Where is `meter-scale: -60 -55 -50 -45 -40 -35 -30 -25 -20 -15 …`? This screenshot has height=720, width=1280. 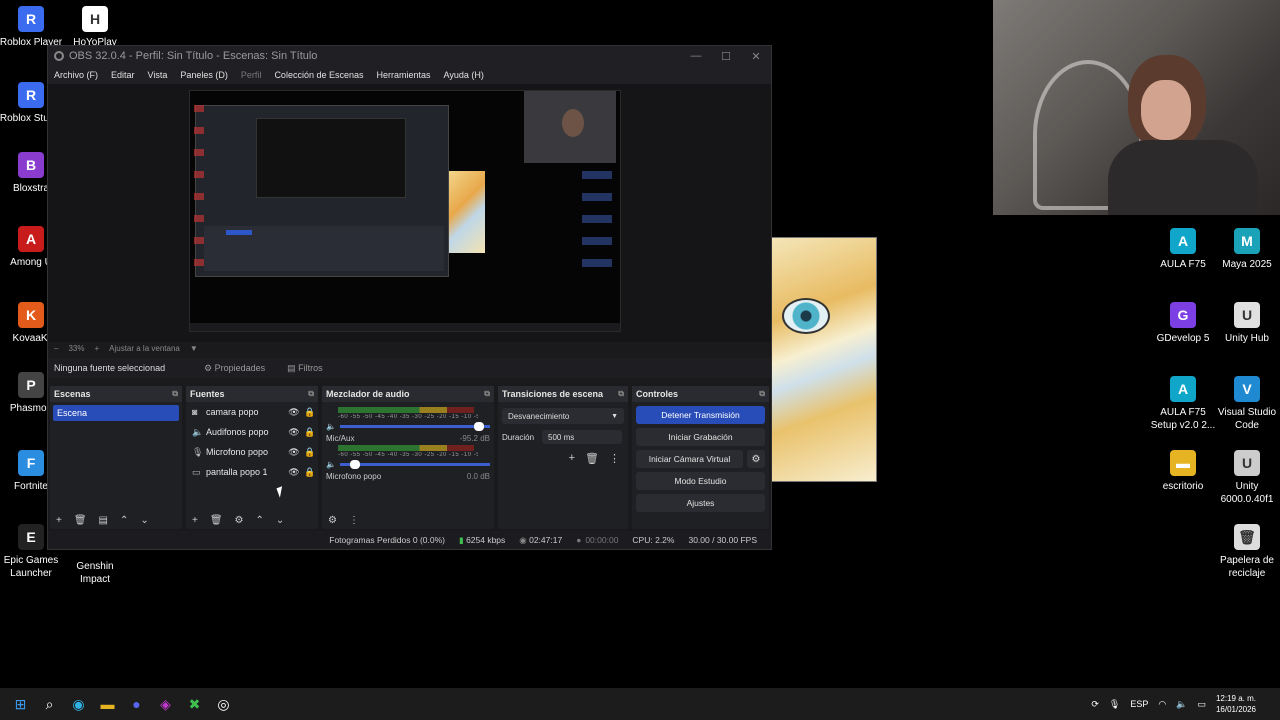 meter-scale: -60 -55 -50 -45 -40 -35 -30 -25 -20 -15 … is located at coordinates (408, 455).